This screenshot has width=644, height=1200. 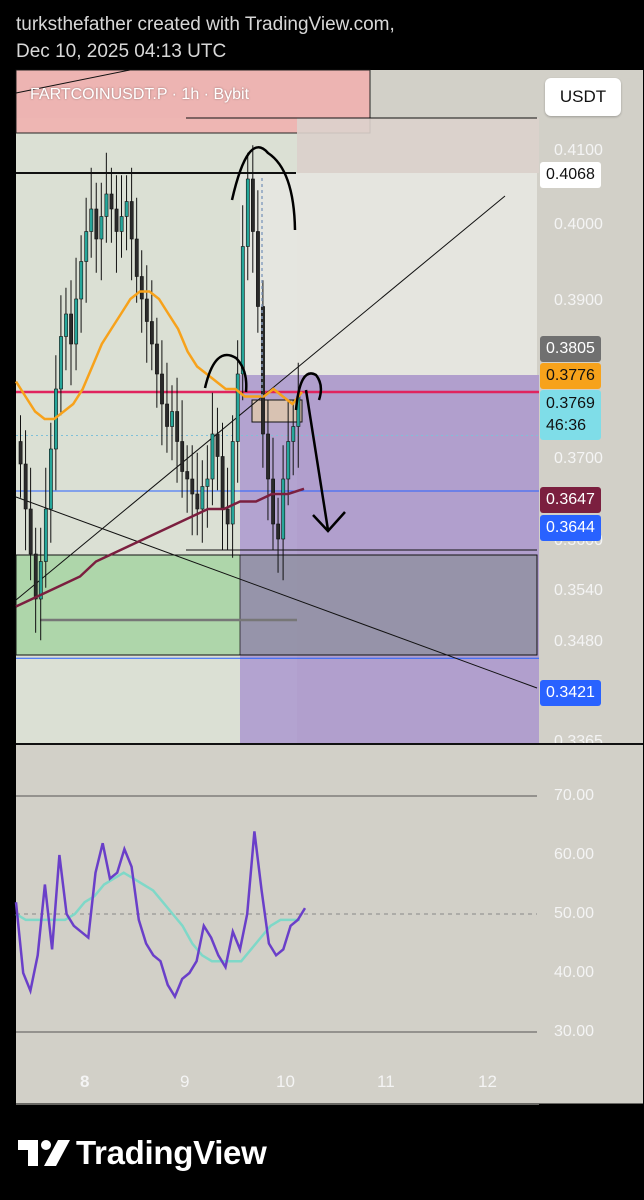 What do you see at coordinates (578, 738) in the screenshot?
I see `price-tick: 0.3365` at bounding box center [578, 738].